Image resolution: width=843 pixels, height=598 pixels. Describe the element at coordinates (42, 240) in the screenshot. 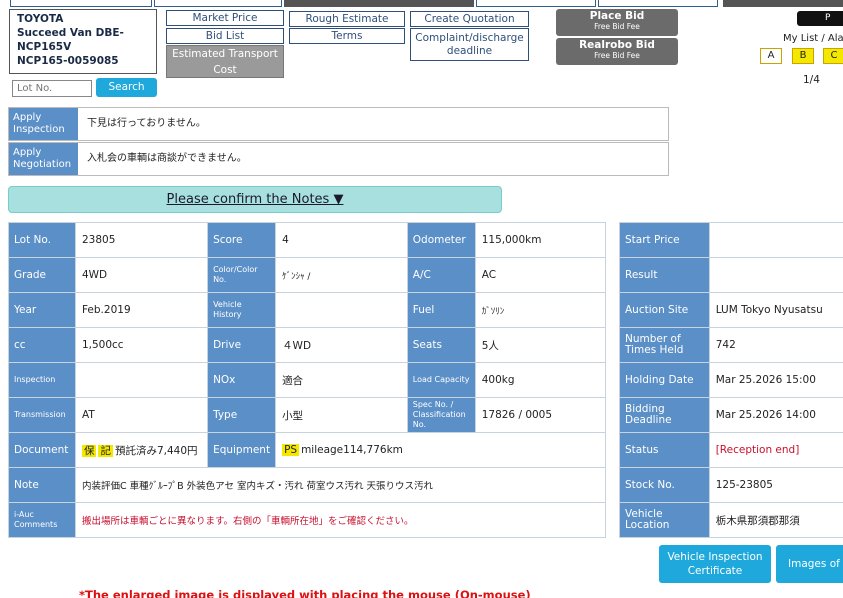

I see `lot-no-label: Lot No.` at that location.